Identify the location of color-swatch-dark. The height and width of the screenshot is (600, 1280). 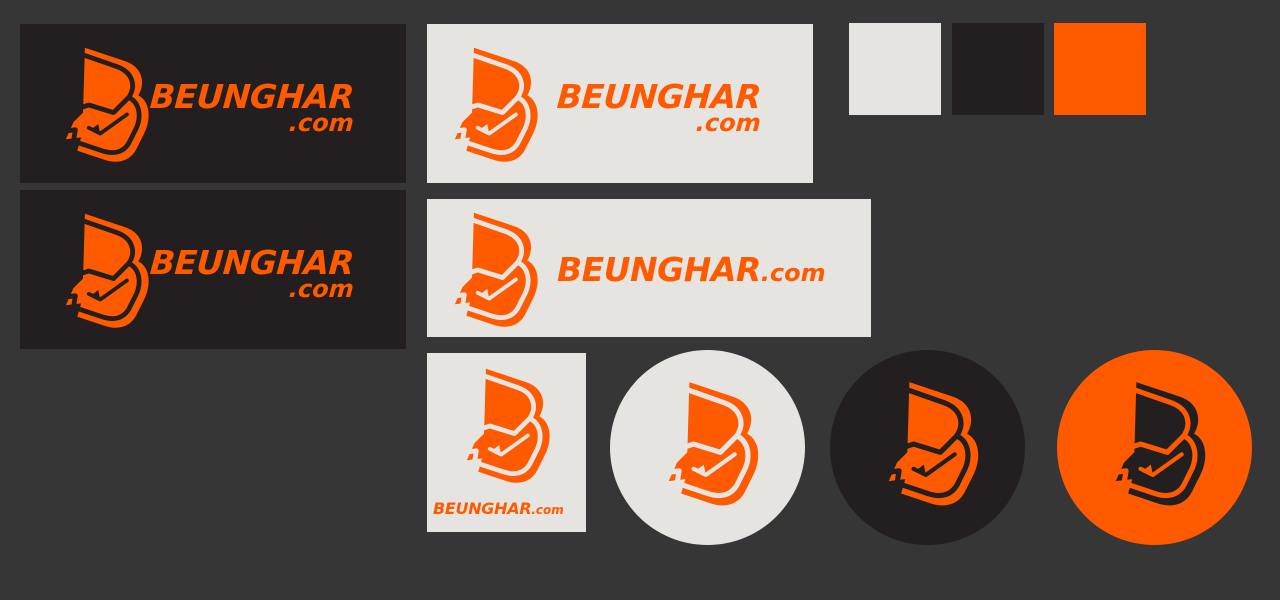
(998, 69).